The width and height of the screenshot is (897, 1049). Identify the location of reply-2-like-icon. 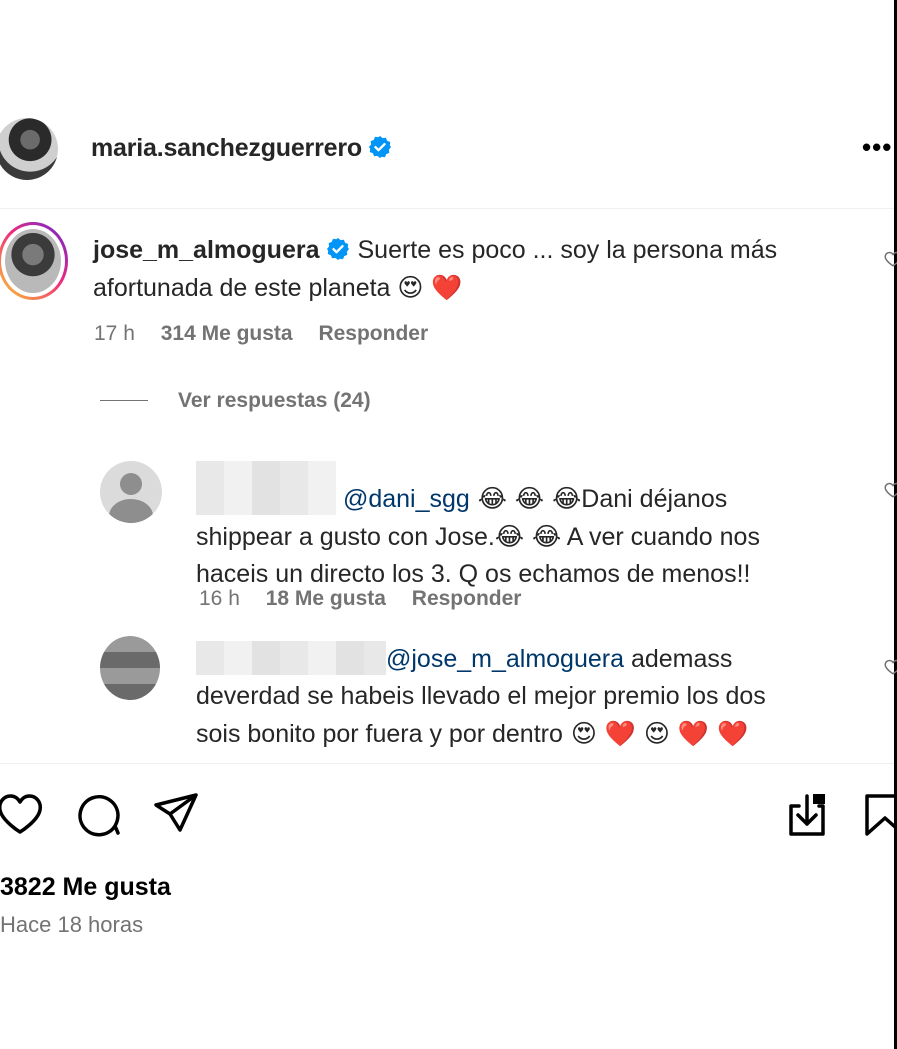
(890, 667).